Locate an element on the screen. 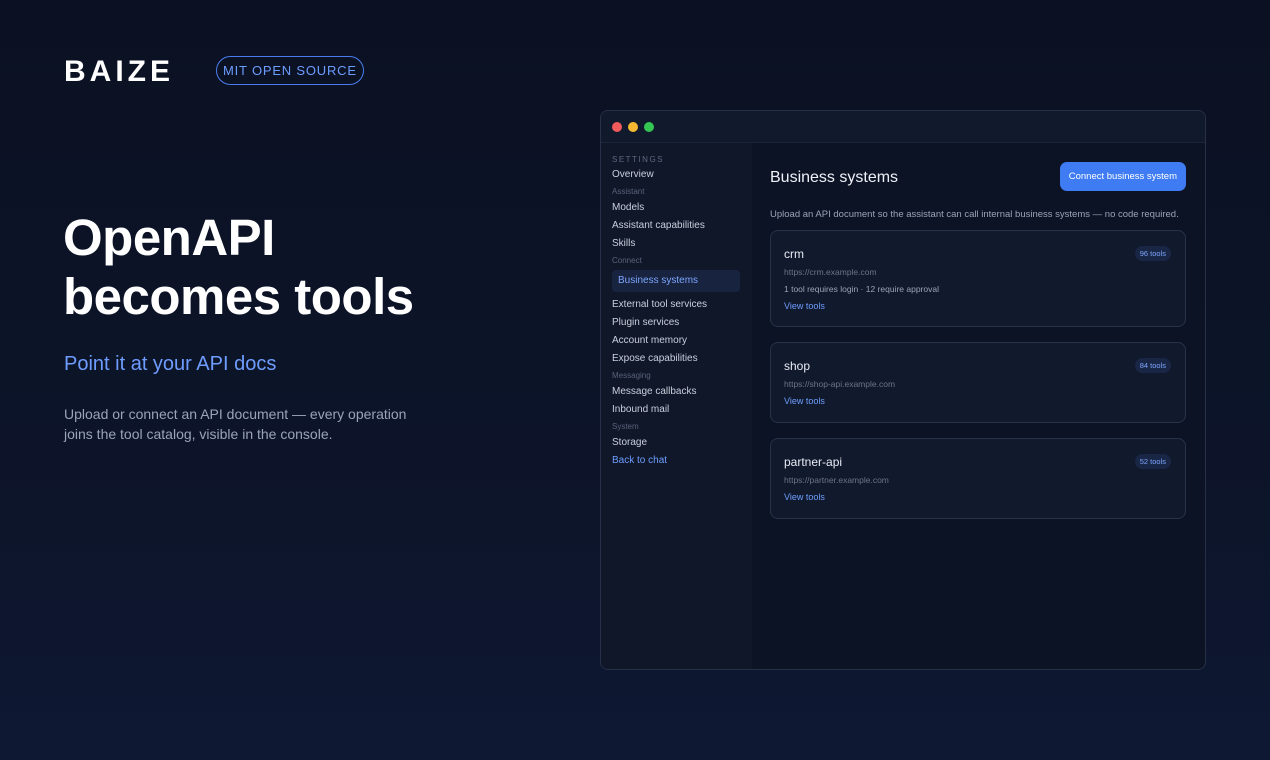 This screenshot has height=760, width=1270. headline-line-2: becomes tools is located at coordinates (238, 296).